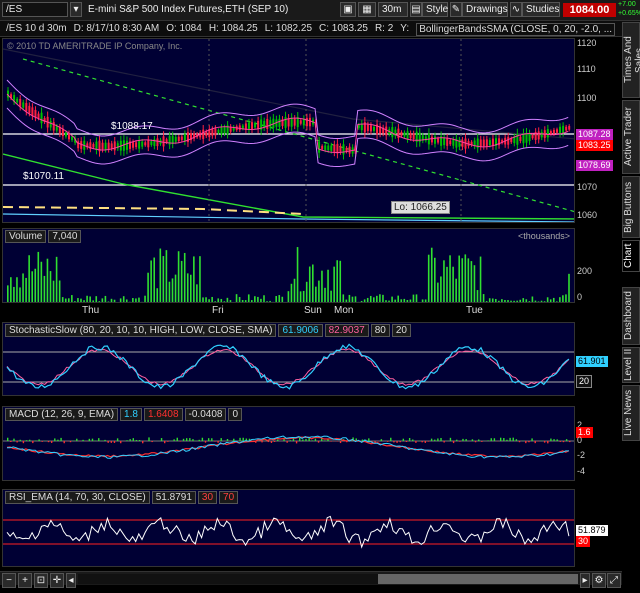  I want to click on studies-icon: ∿, so click(516, 9).